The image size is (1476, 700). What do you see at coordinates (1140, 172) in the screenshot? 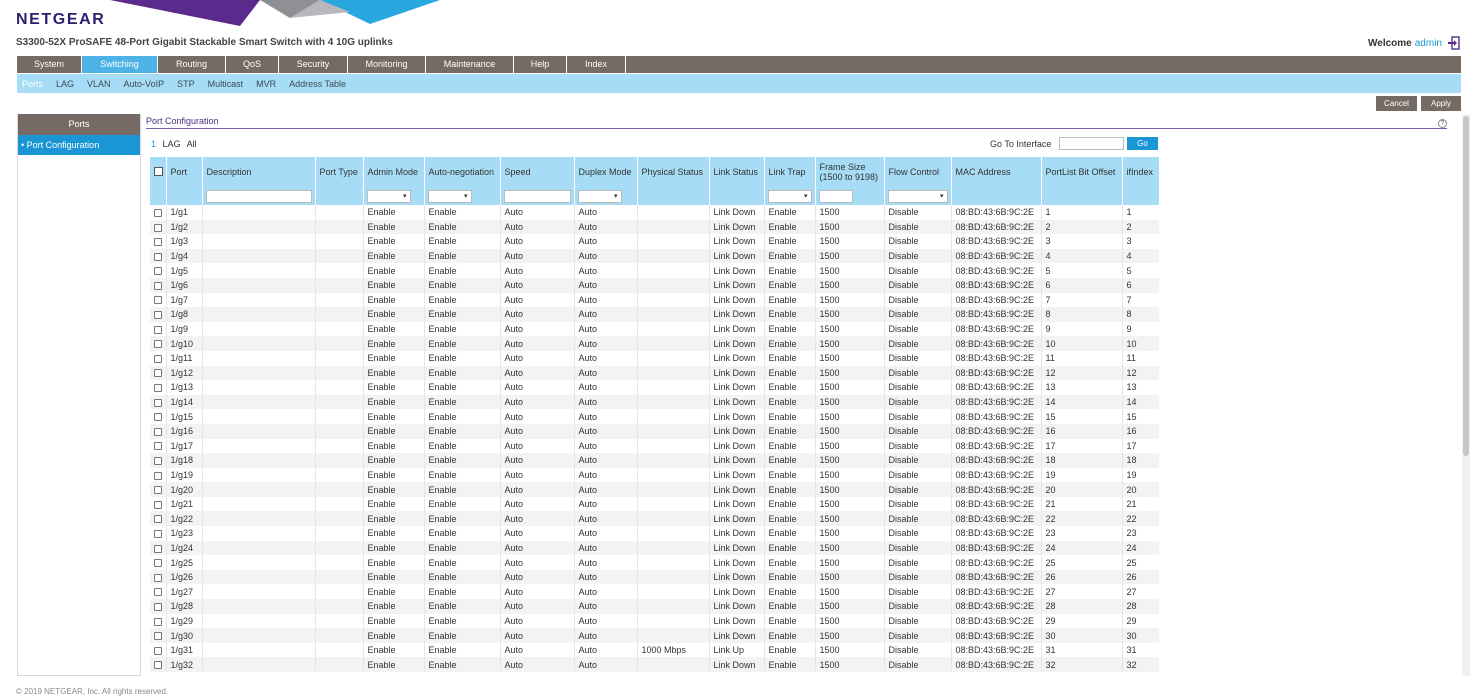
I see `col-ifindex: ifIndex` at bounding box center [1140, 172].